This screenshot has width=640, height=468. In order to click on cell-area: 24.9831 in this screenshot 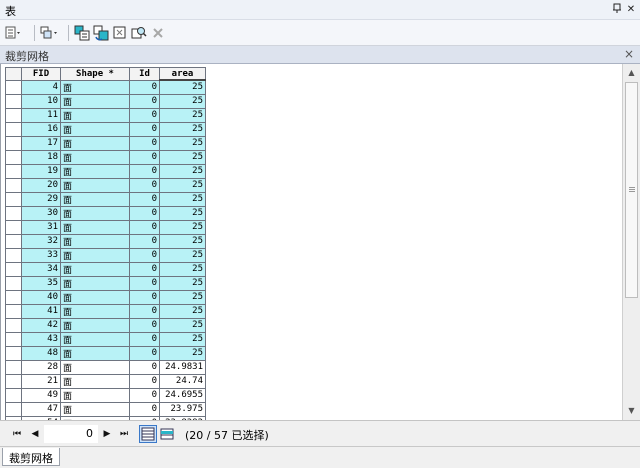, I will do `click(182, 367)`.